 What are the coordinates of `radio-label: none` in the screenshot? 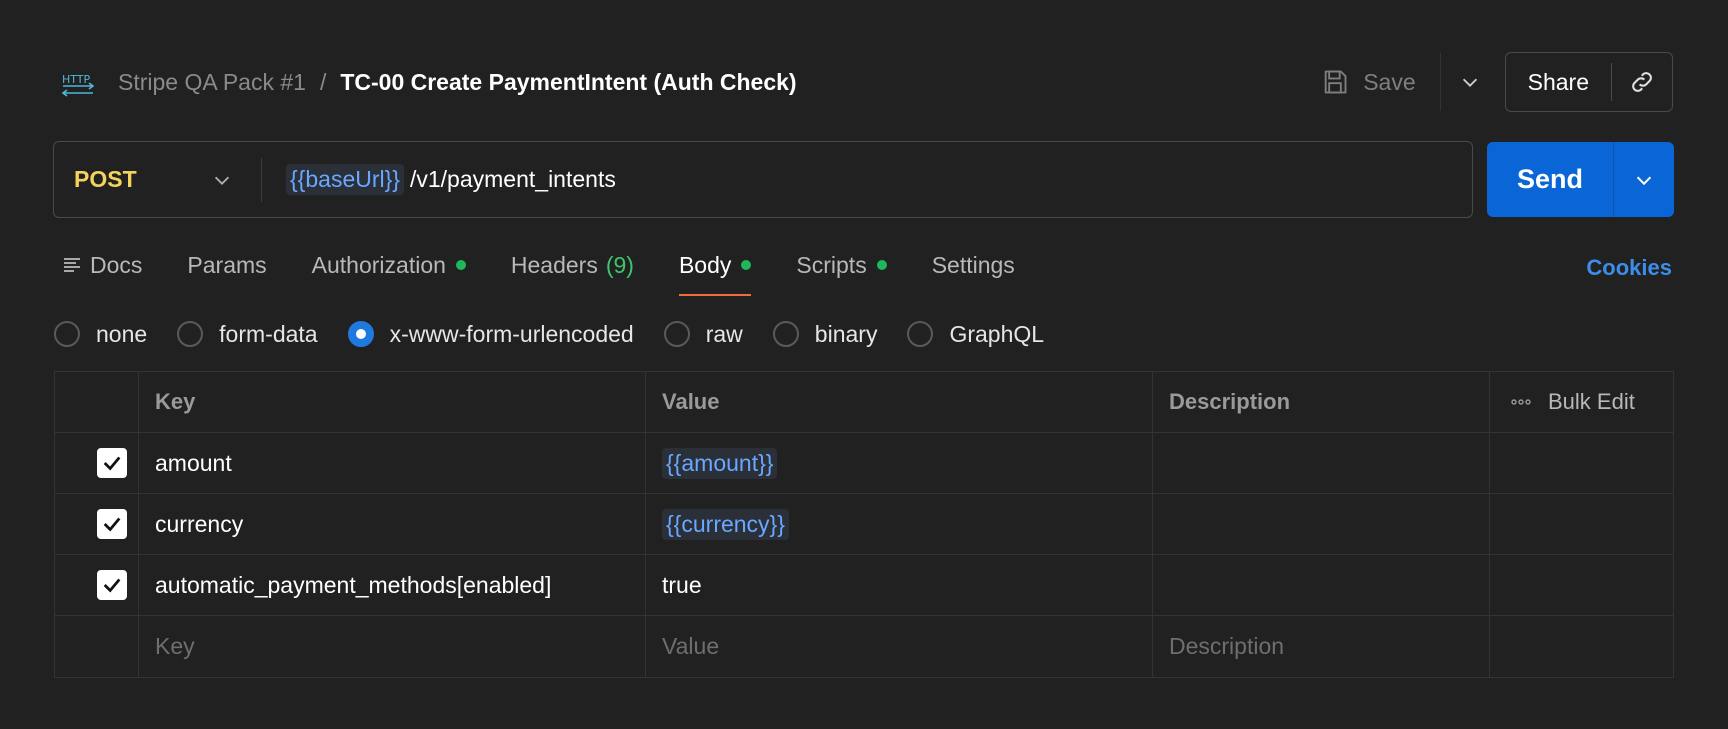 It's located at (122, 333).